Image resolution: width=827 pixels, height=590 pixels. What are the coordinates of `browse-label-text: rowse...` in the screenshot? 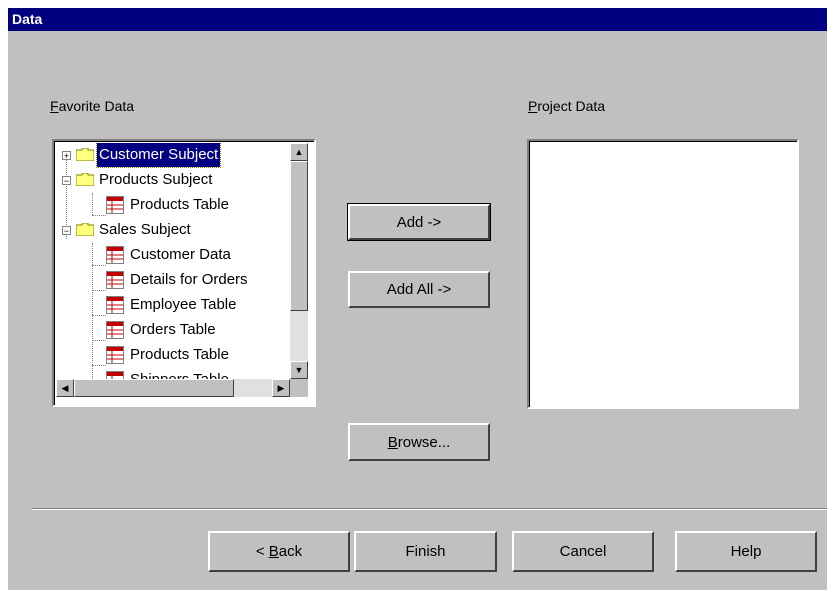 It's located at (424, 442).